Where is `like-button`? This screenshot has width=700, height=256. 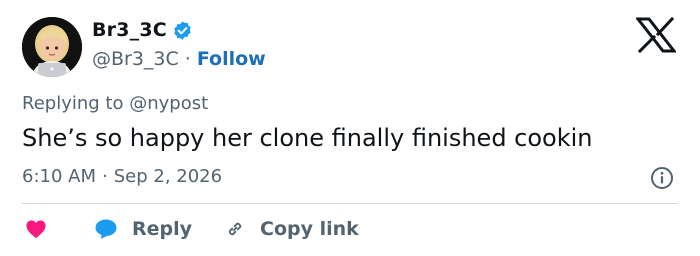 like-button is located at coordinates (36, 229).